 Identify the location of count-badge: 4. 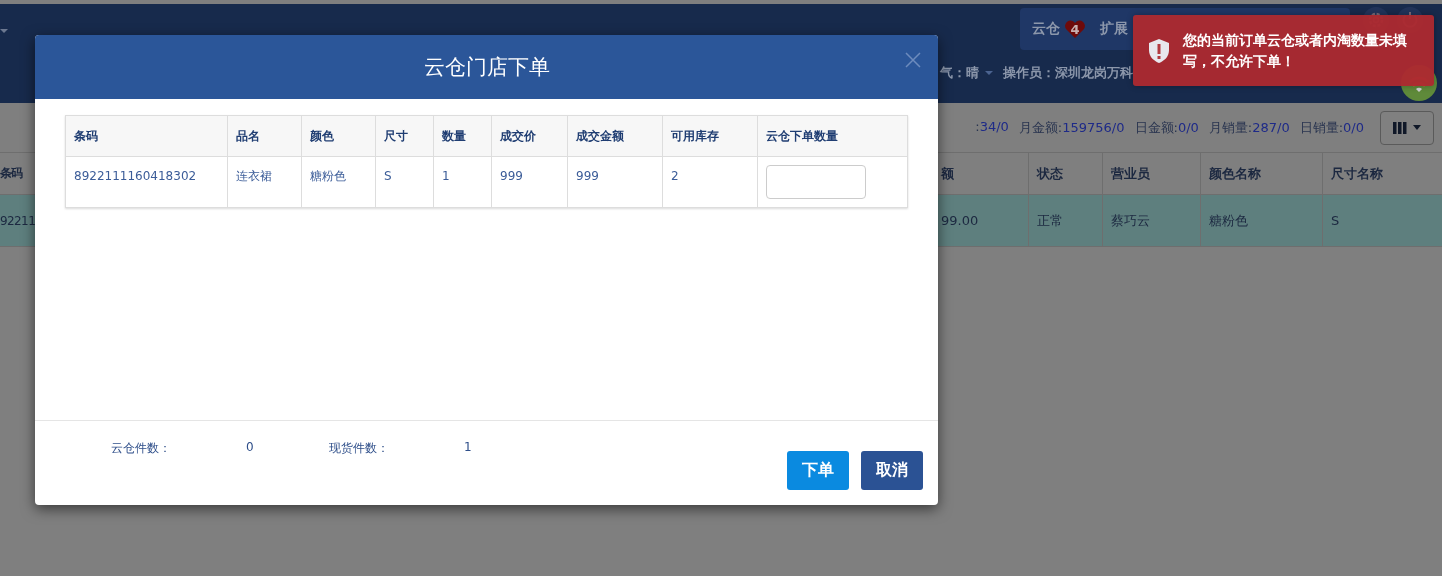
(1075, 29).